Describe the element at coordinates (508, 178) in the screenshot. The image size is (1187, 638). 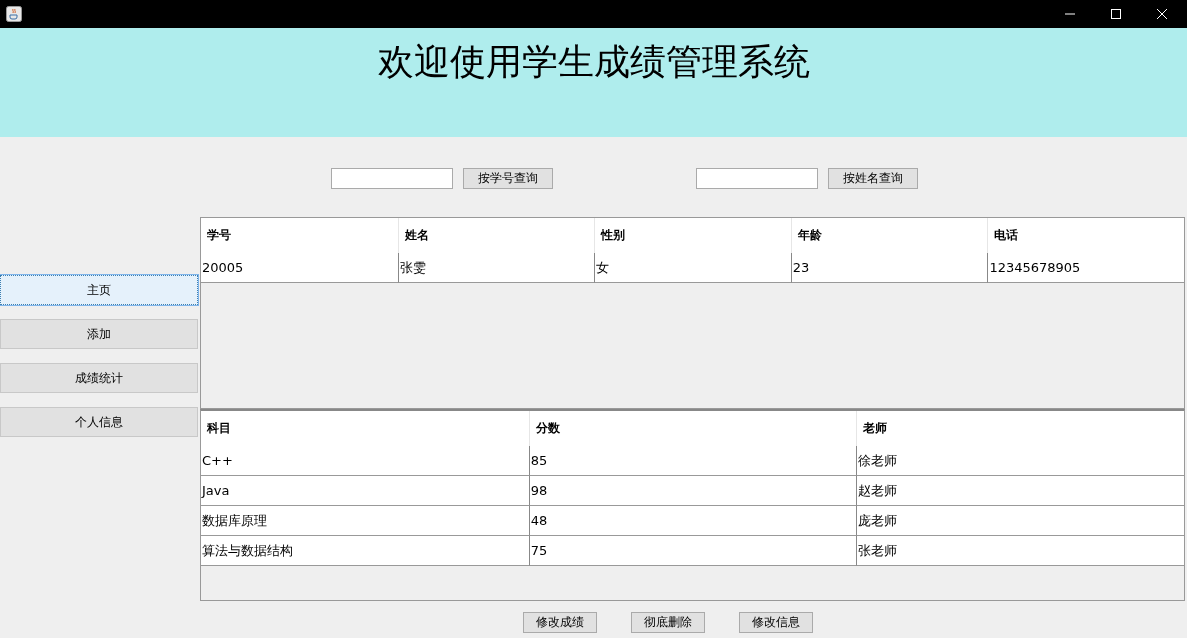
I see `search-button: 按学号查询` at that location.